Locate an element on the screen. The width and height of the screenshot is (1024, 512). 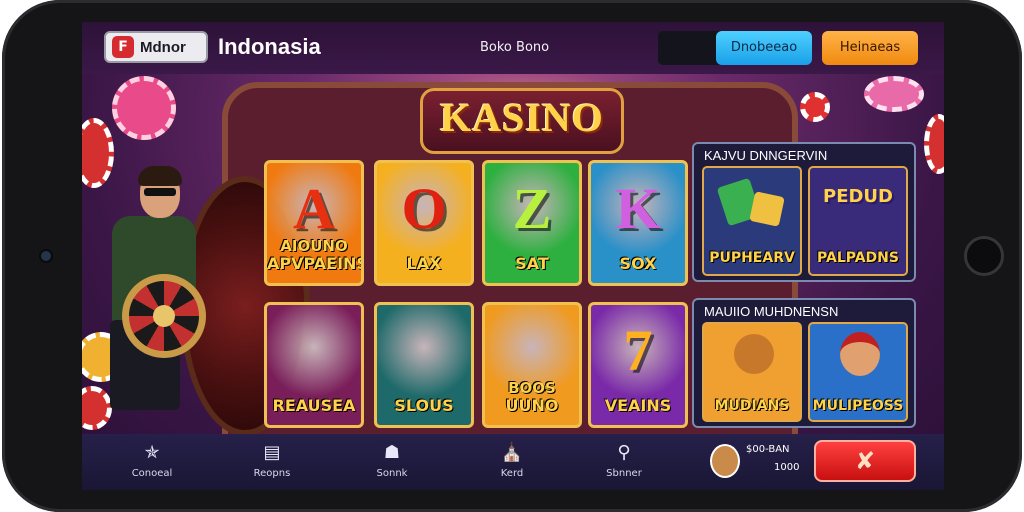
game-label: SLOUS is located at coordinates (424, 405).